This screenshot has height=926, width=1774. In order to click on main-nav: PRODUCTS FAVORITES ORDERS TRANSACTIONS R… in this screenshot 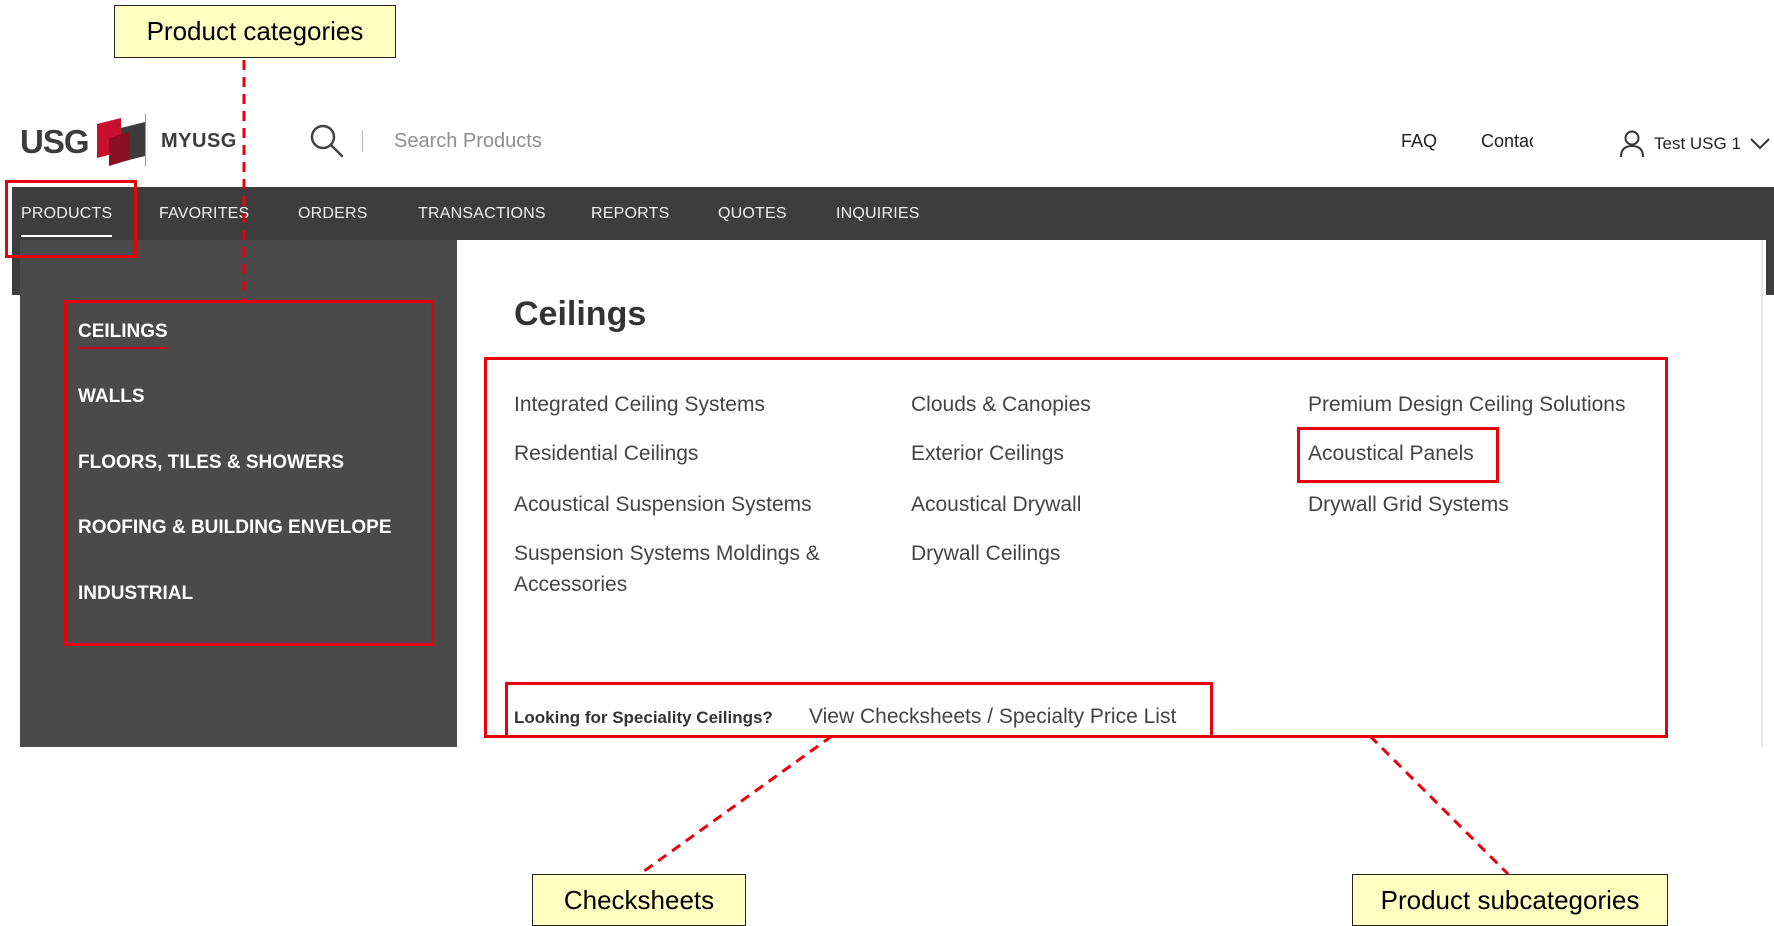, I will do `click(893, 213)`.